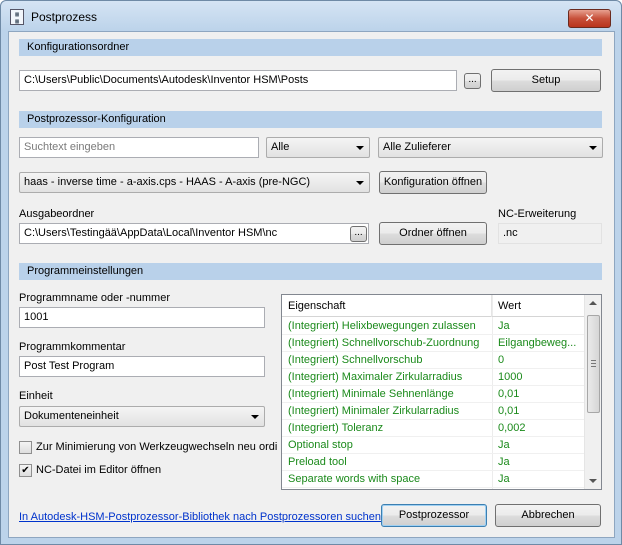 The width and height of the screenshot is (622, 545). Describe the element at coordinates (310, 47) in the screenshot. I see `section-config-folder: Konfigurationsordner` at that location.